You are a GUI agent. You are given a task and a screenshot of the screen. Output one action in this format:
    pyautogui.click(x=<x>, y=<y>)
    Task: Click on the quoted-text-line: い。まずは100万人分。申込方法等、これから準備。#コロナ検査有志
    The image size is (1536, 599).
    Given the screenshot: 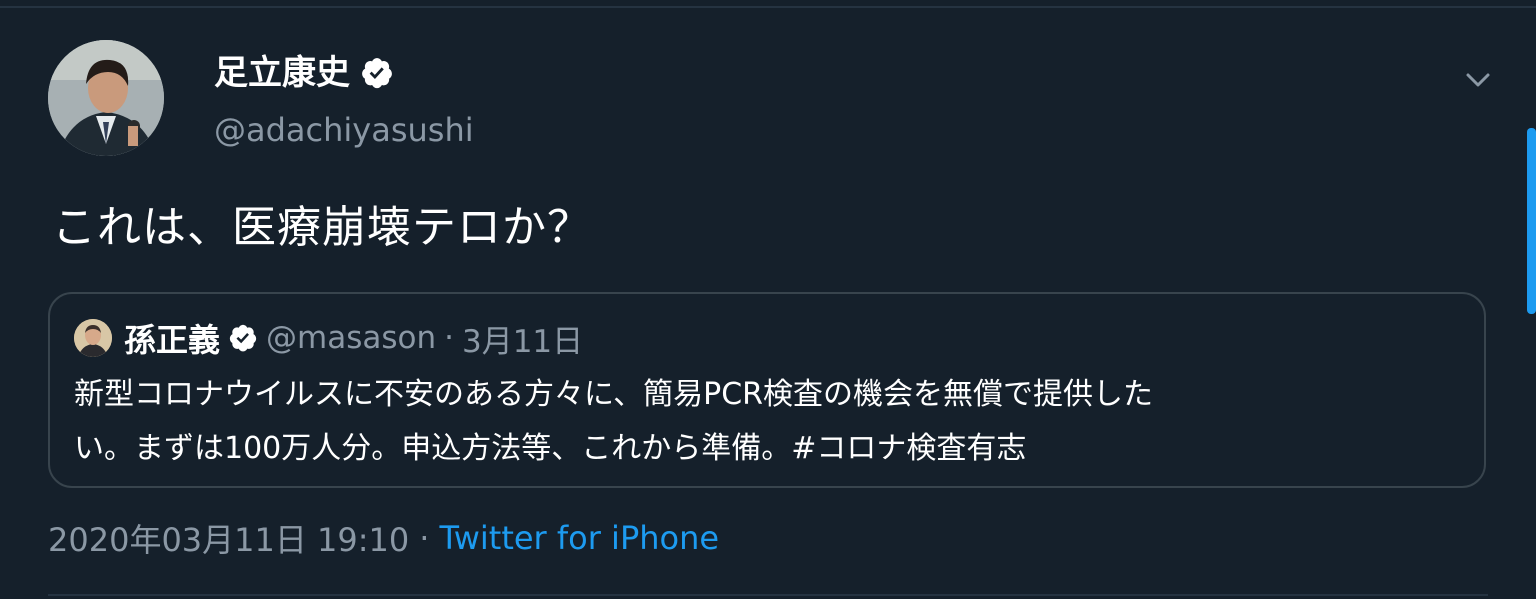 What is the action you would take?
    pyautogui.click(x=550, y=448)
    